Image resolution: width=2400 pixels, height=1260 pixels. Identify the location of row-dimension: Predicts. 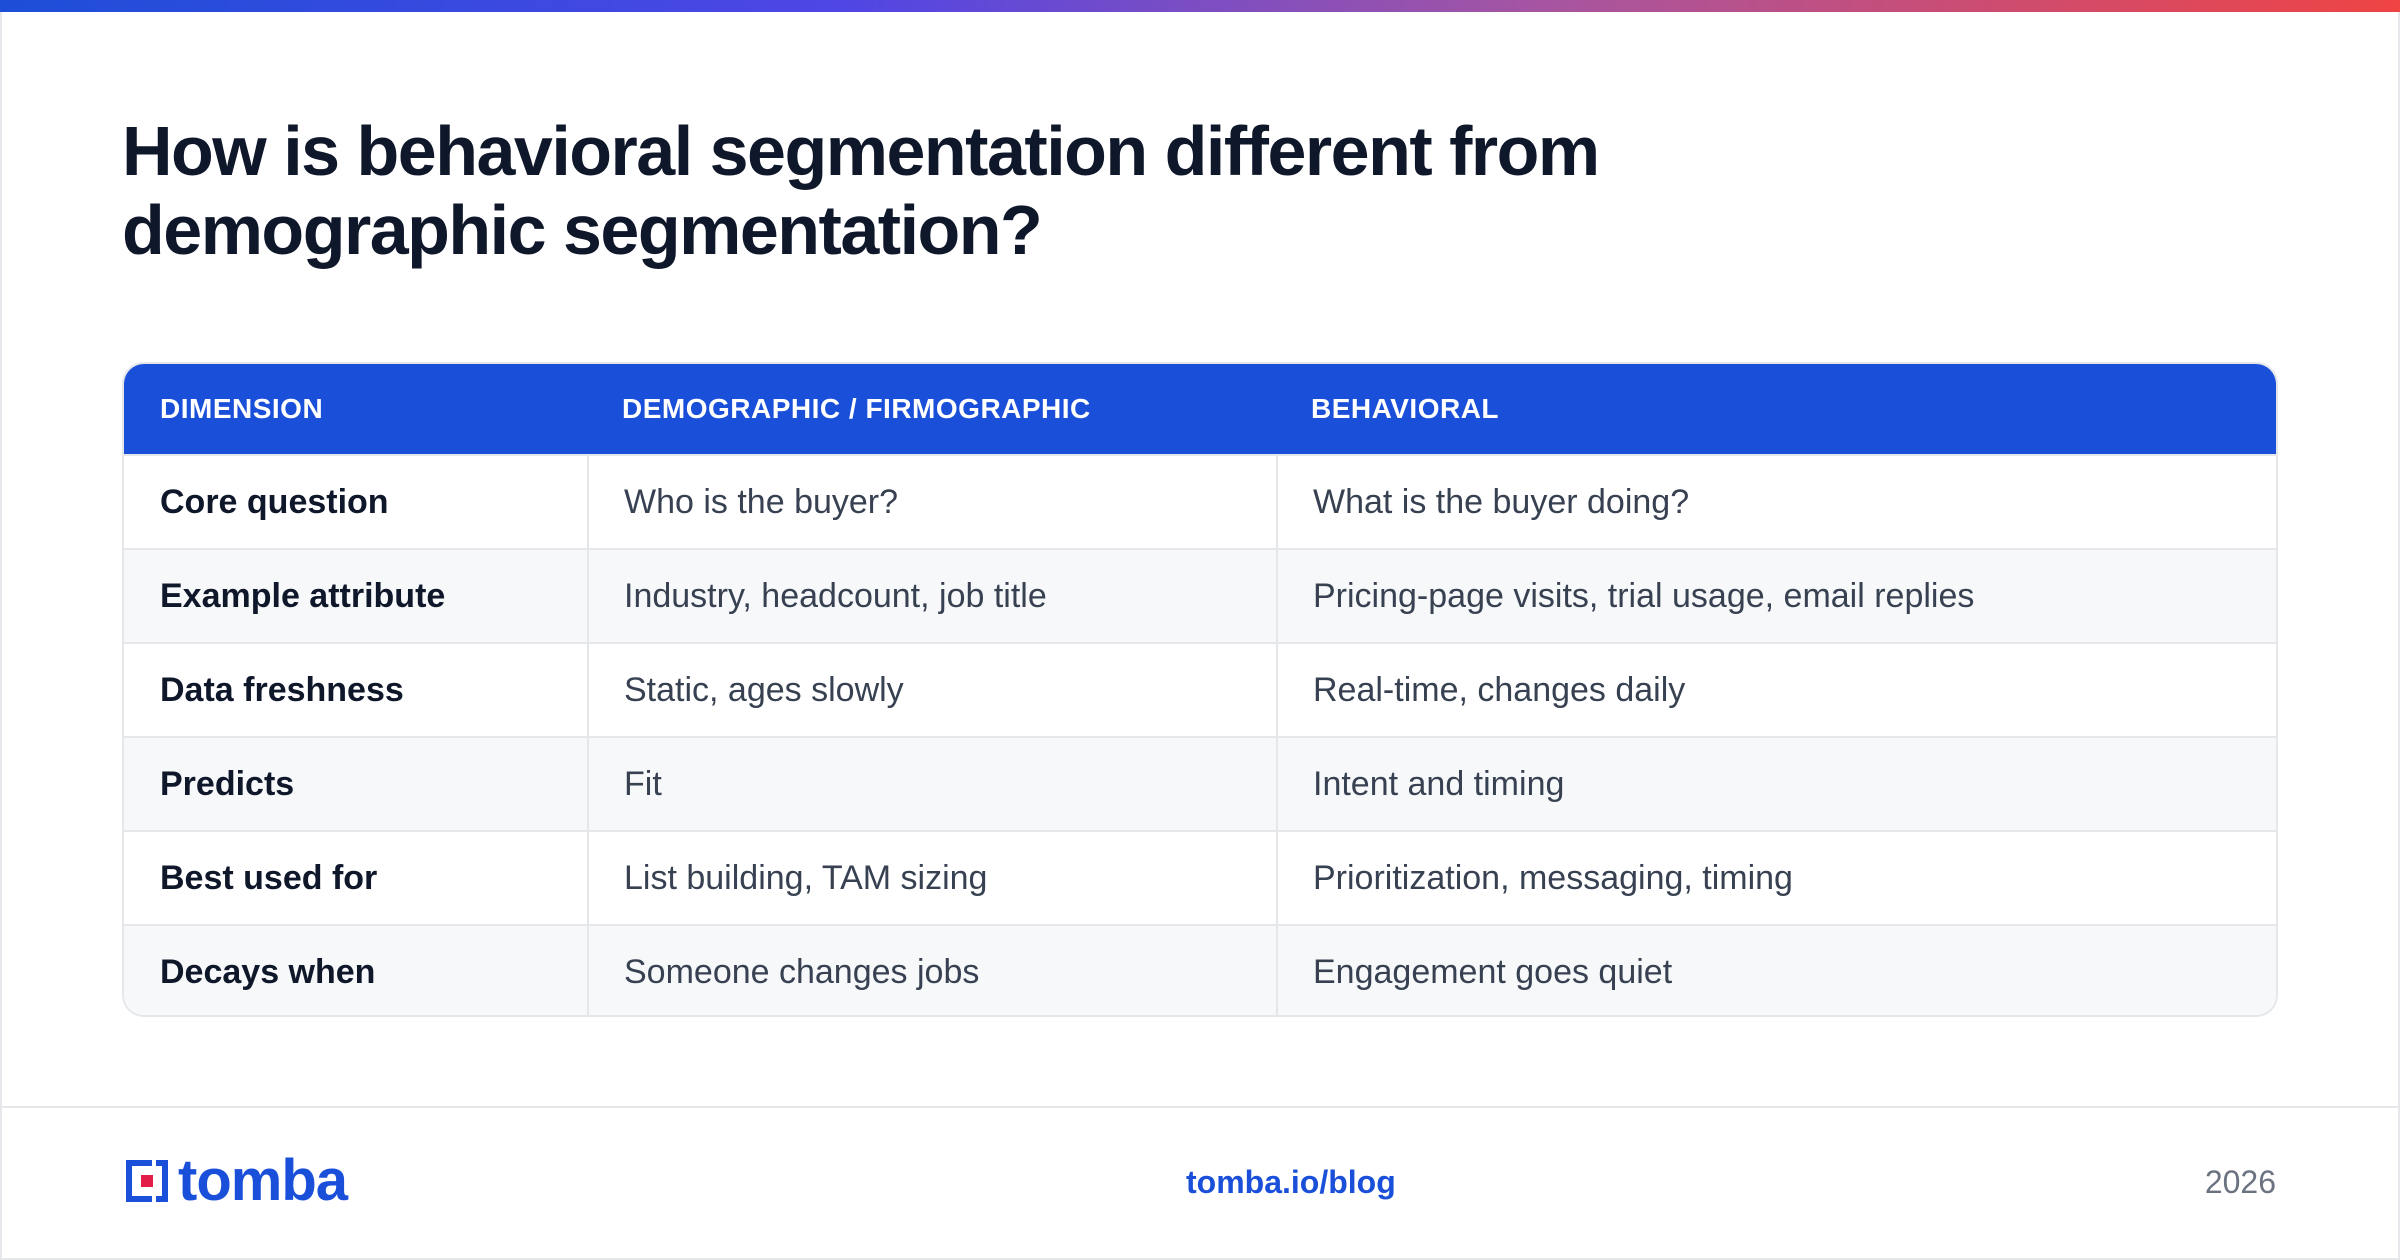
(227, 784).